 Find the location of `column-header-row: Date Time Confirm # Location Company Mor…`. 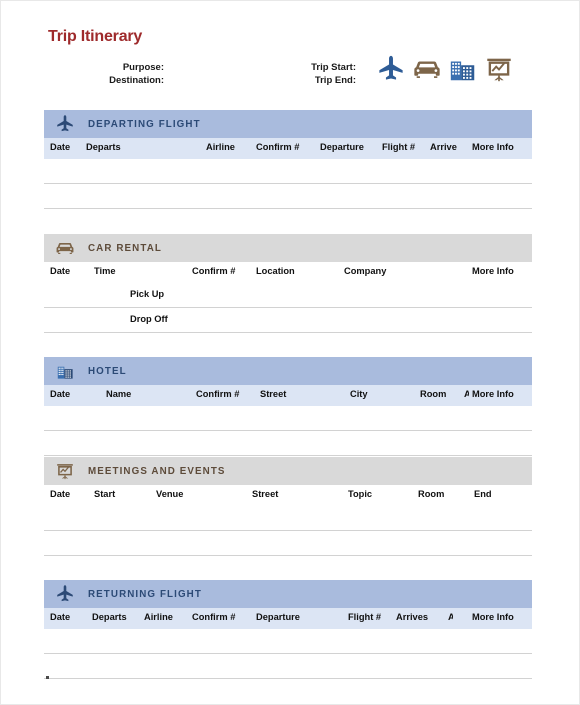

column-header-row: Date Time Confirm # Location Company Mor… is located at coordinates (288, 272).